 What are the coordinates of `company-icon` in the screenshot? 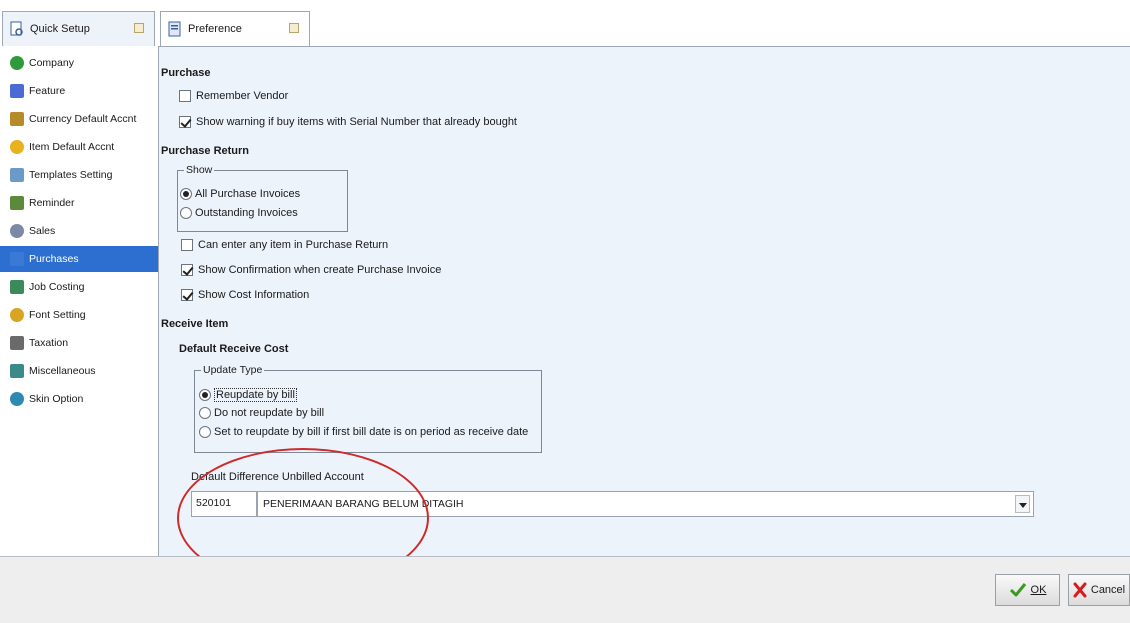 It's located at (17, 63).